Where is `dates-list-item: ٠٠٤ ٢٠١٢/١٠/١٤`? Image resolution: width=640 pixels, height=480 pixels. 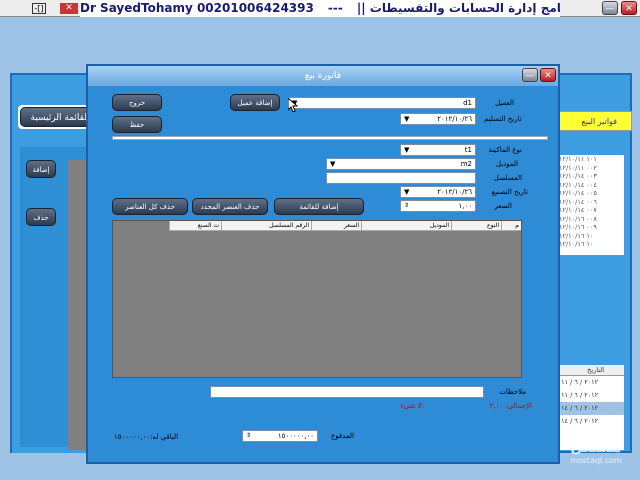
dates-list-item: ٠٠٤ ٢٠١٢/١٠/١٤ is located at coordinates (588, 185).